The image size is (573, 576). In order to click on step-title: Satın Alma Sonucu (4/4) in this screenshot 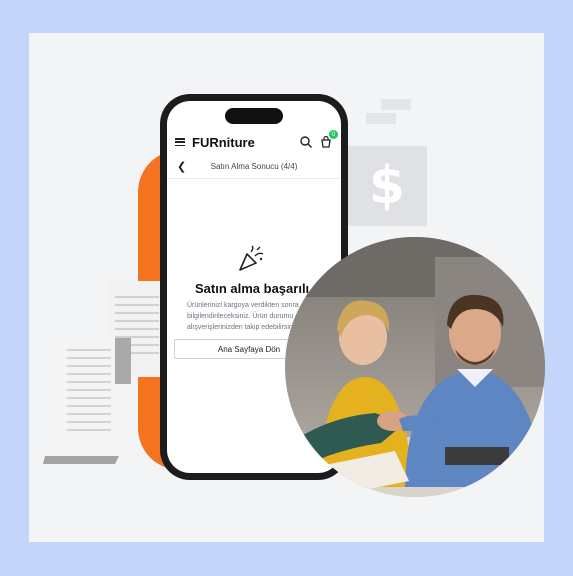, I will do `click(254, 166)`.